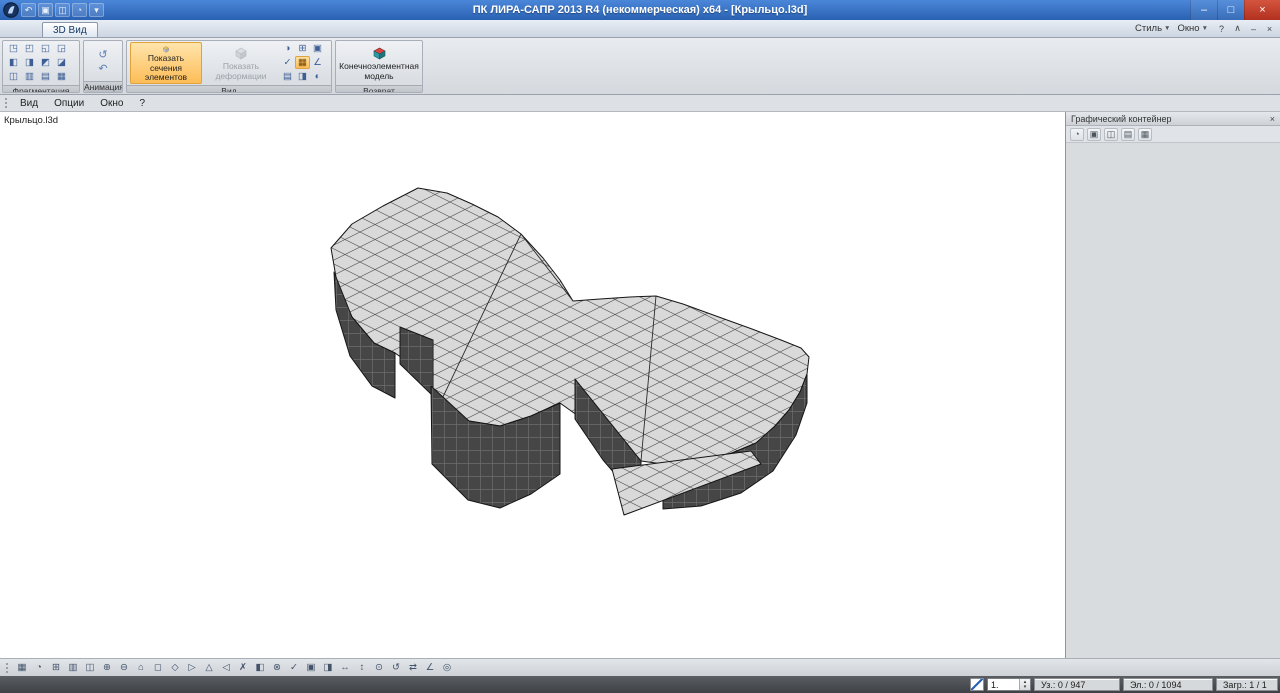 This screenshot has width=1280, height=693. What do you see at coordinates (1145, 134) in the screenshot?
I see `container-tool-icon: ▦` at bounding box center [1145, 134].